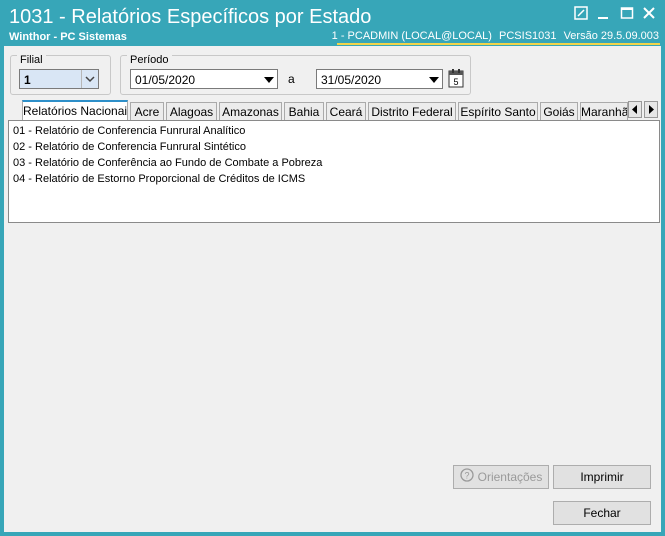 This screenshot has height=536, width=665. I want to click on filial-value: 1, so click(27, 80).